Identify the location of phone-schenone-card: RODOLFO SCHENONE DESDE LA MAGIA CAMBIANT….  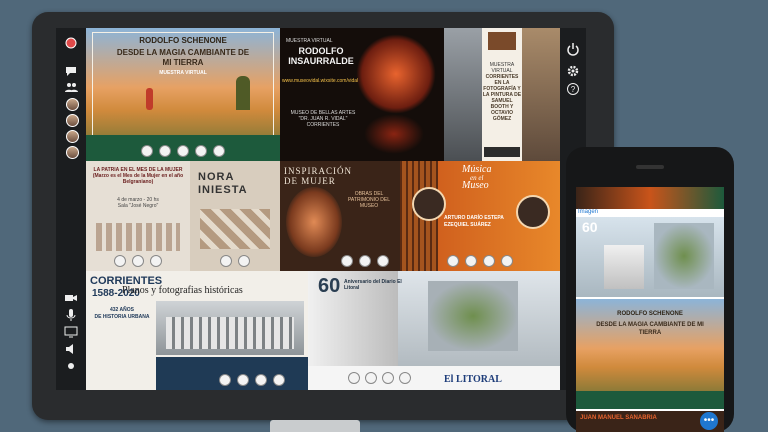
(650, 354).